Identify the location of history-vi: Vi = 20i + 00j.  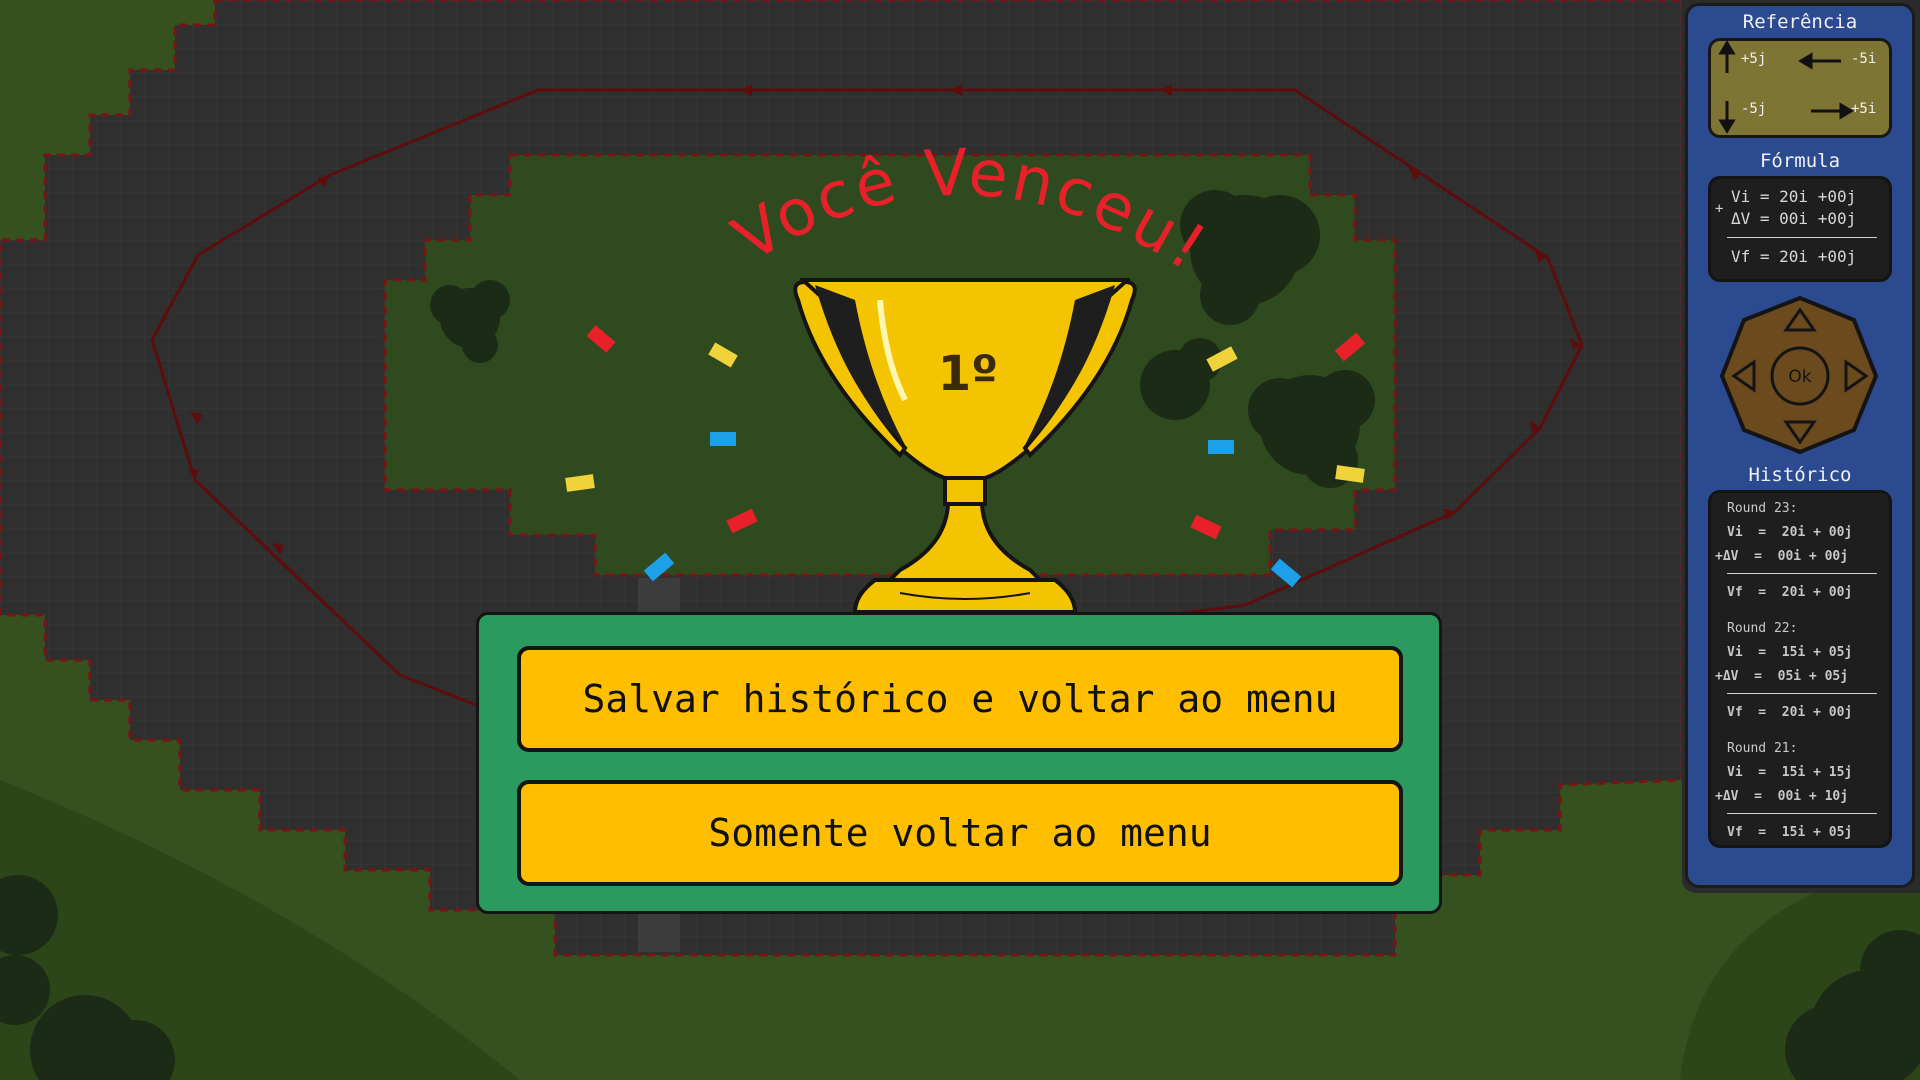
(1790, 532).